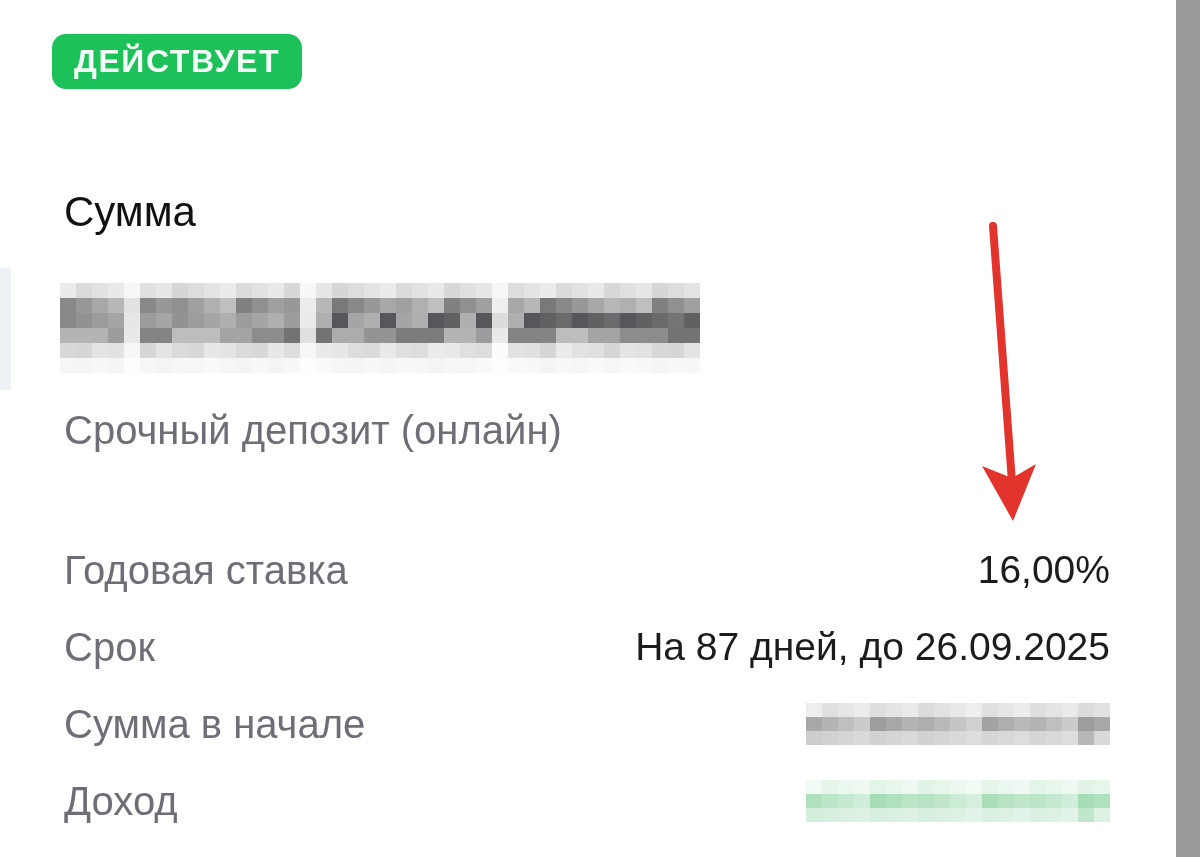 This screenshot has height=857, width=1200. I want to click on product-name: Срочный депозит (онлайн), so click(313, 430).